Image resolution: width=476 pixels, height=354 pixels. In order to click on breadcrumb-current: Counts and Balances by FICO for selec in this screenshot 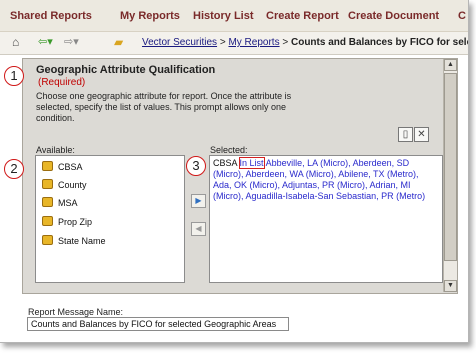, I will do `click(379, 42)`.